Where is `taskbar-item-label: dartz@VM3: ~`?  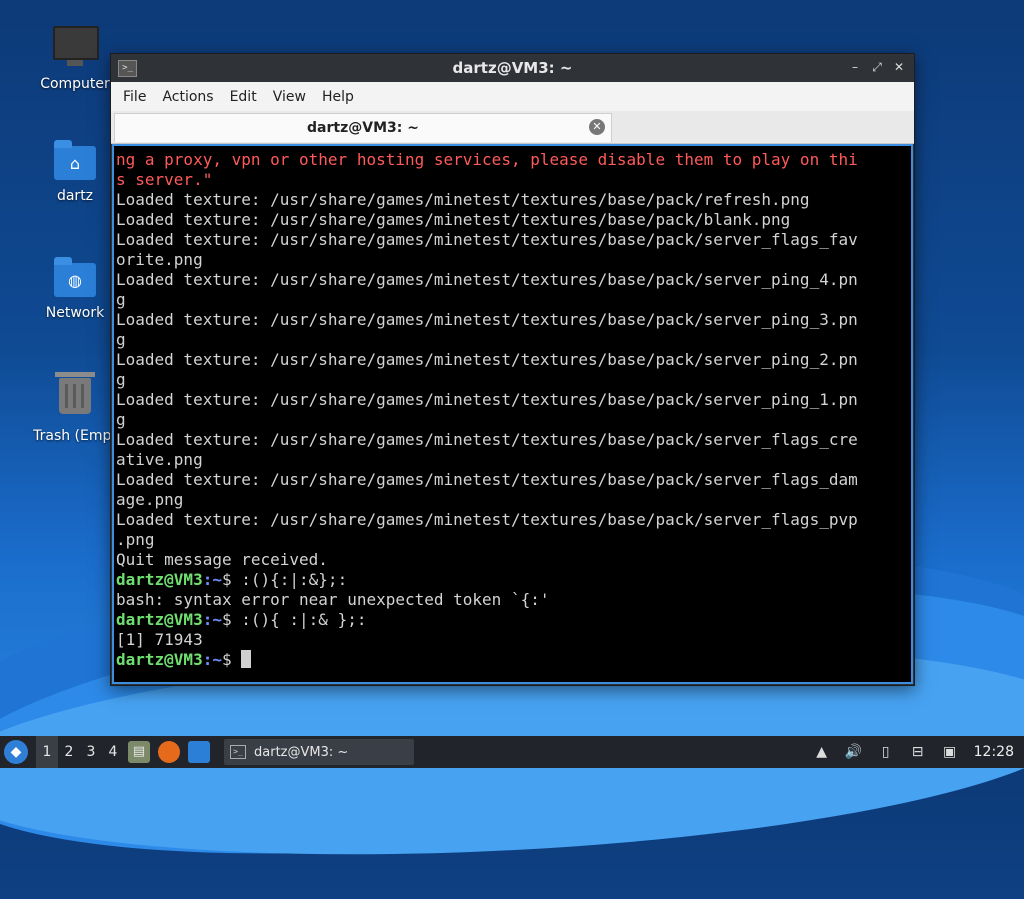
taskbar-item-label: dartz@VM3: ~ is located at coordinates (301, 752).